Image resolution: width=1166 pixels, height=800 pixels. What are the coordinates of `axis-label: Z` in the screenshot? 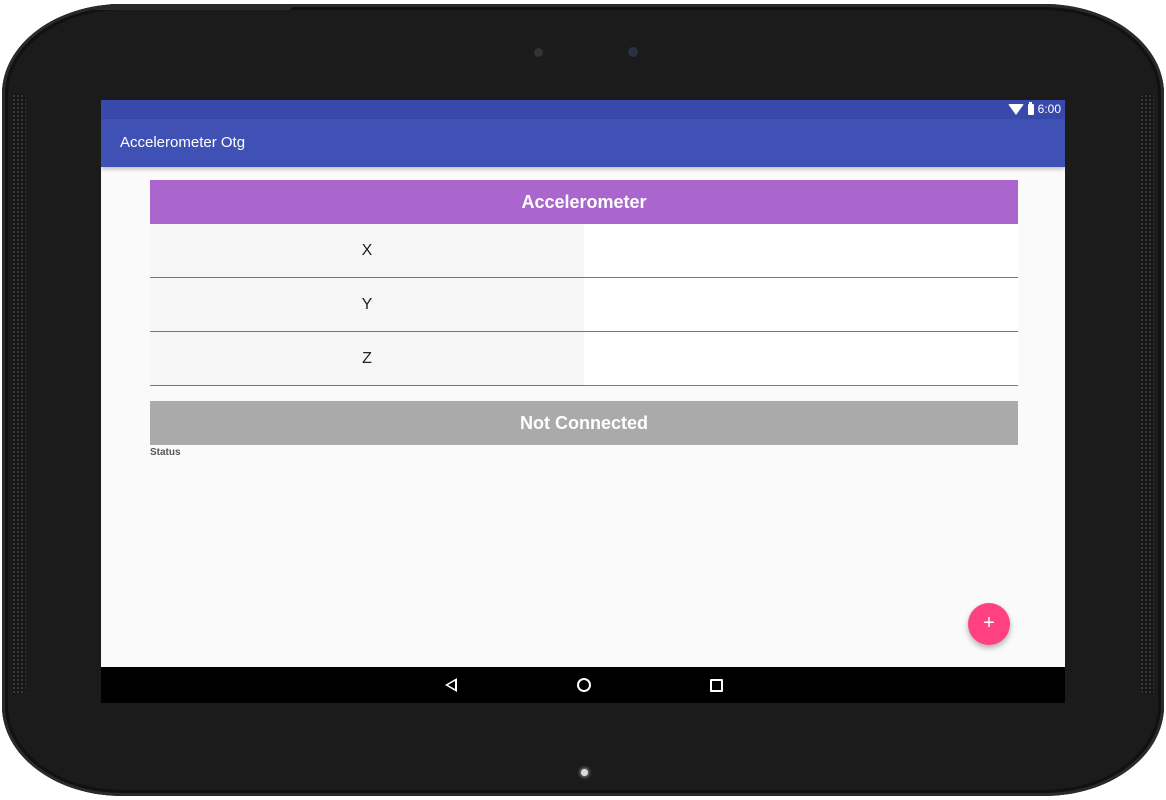 It's located at (367, 358).